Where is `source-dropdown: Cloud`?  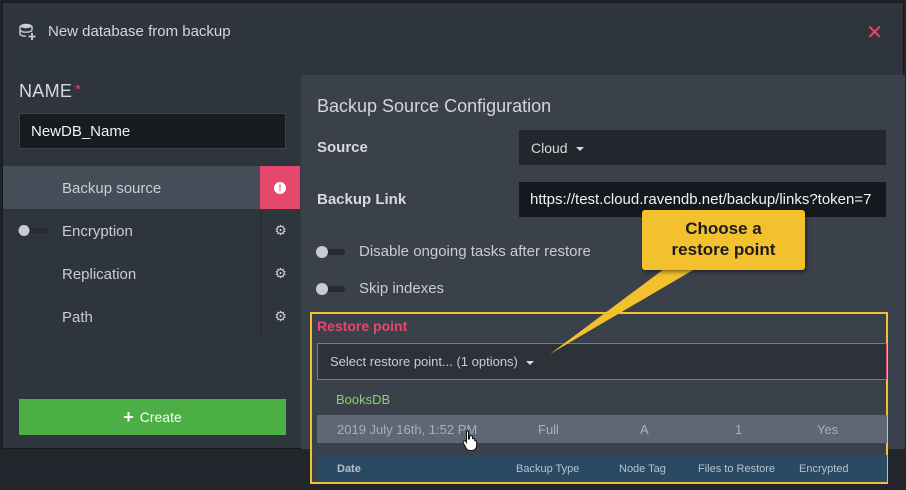
source-dropdown: Cloud is located at coordinates (702, 147).